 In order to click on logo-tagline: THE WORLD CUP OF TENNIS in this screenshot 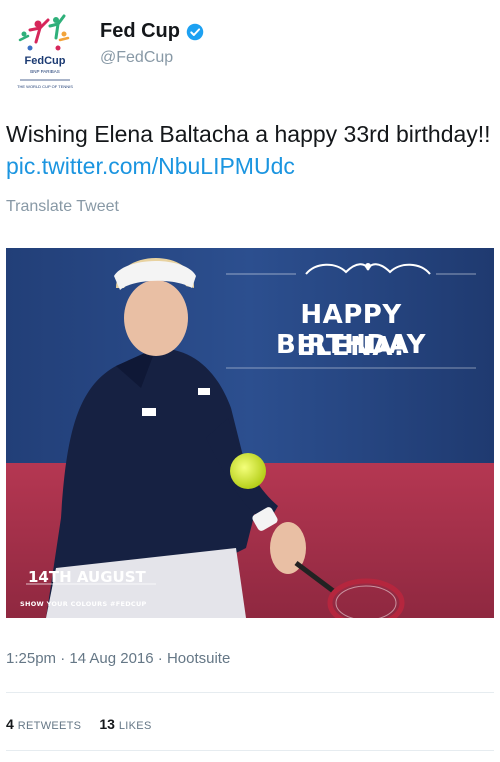, I will do `click(45, 86)`.